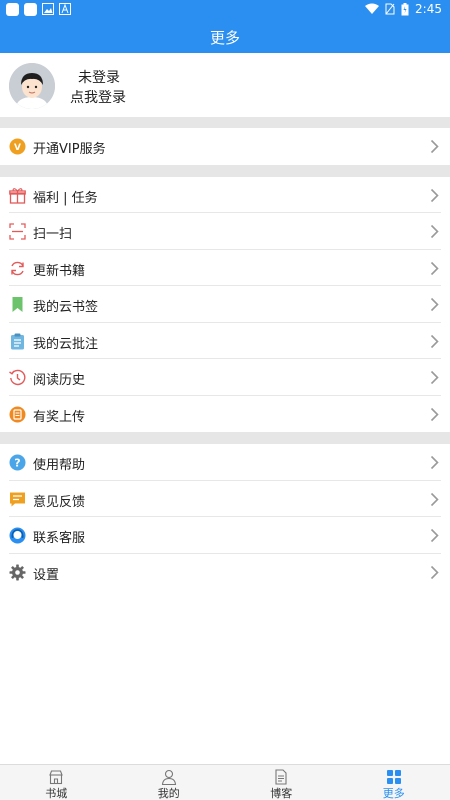 The height and width of the screenshot is (800, 450). I want to click on notification-icons, so click(38, 9).